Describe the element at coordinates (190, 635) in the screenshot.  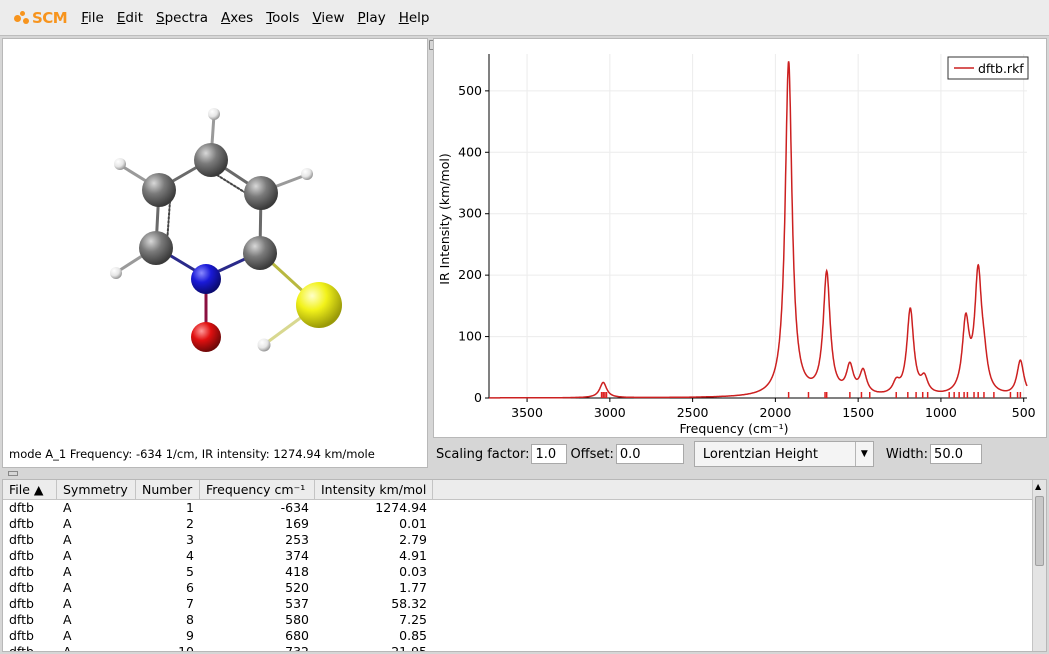
I see `cell-number: 9` at that location.